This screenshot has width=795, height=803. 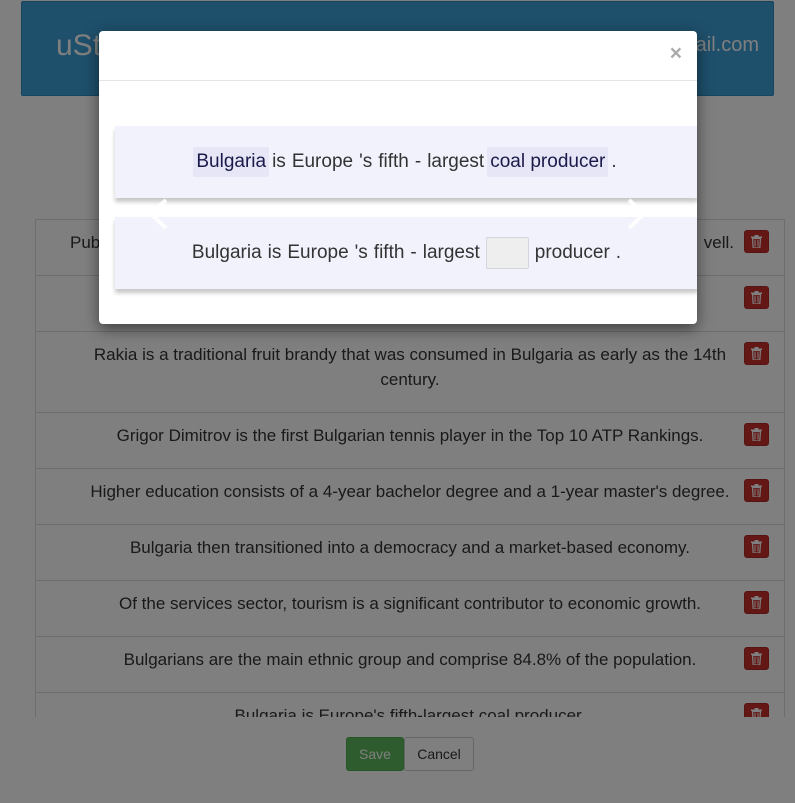 What do you see at coordinates (676, 53) in the screenshot?
I see `close-icon: ×` at bounding box center [676, 53].